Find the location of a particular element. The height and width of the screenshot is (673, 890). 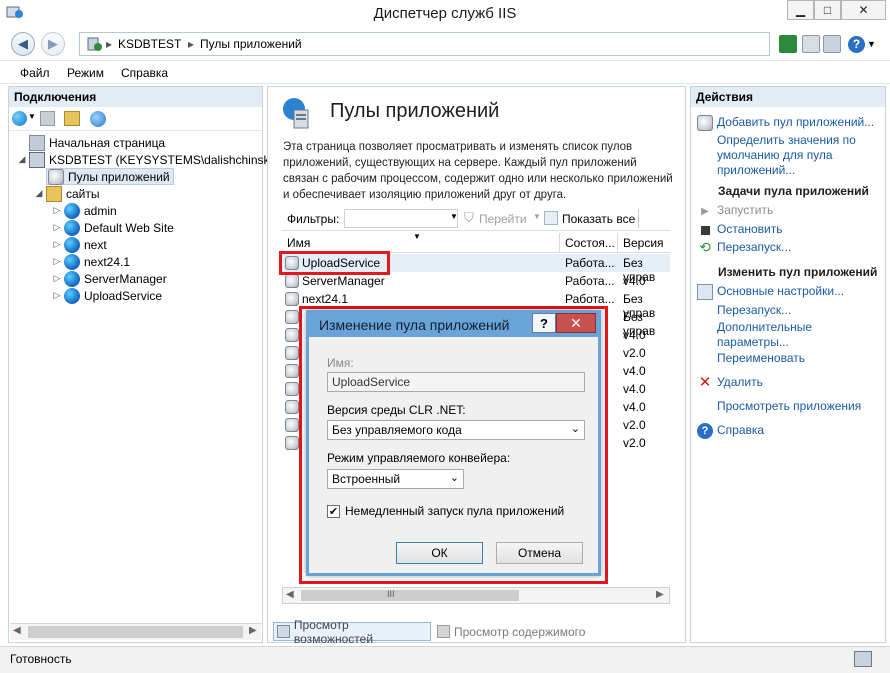

delete-link: ✕ Удалить is located at coordinates (790, 383).